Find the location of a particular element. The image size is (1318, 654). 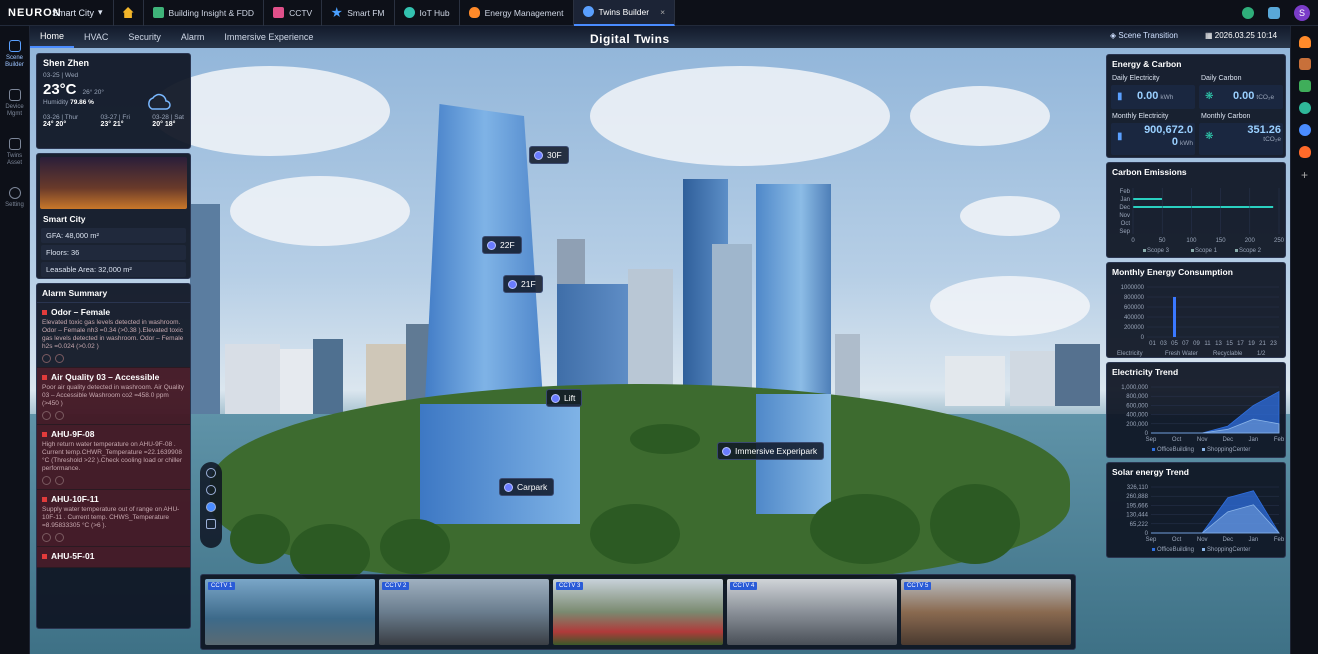

subnav-hvac: HVAC is located at coordinates (96, 37).